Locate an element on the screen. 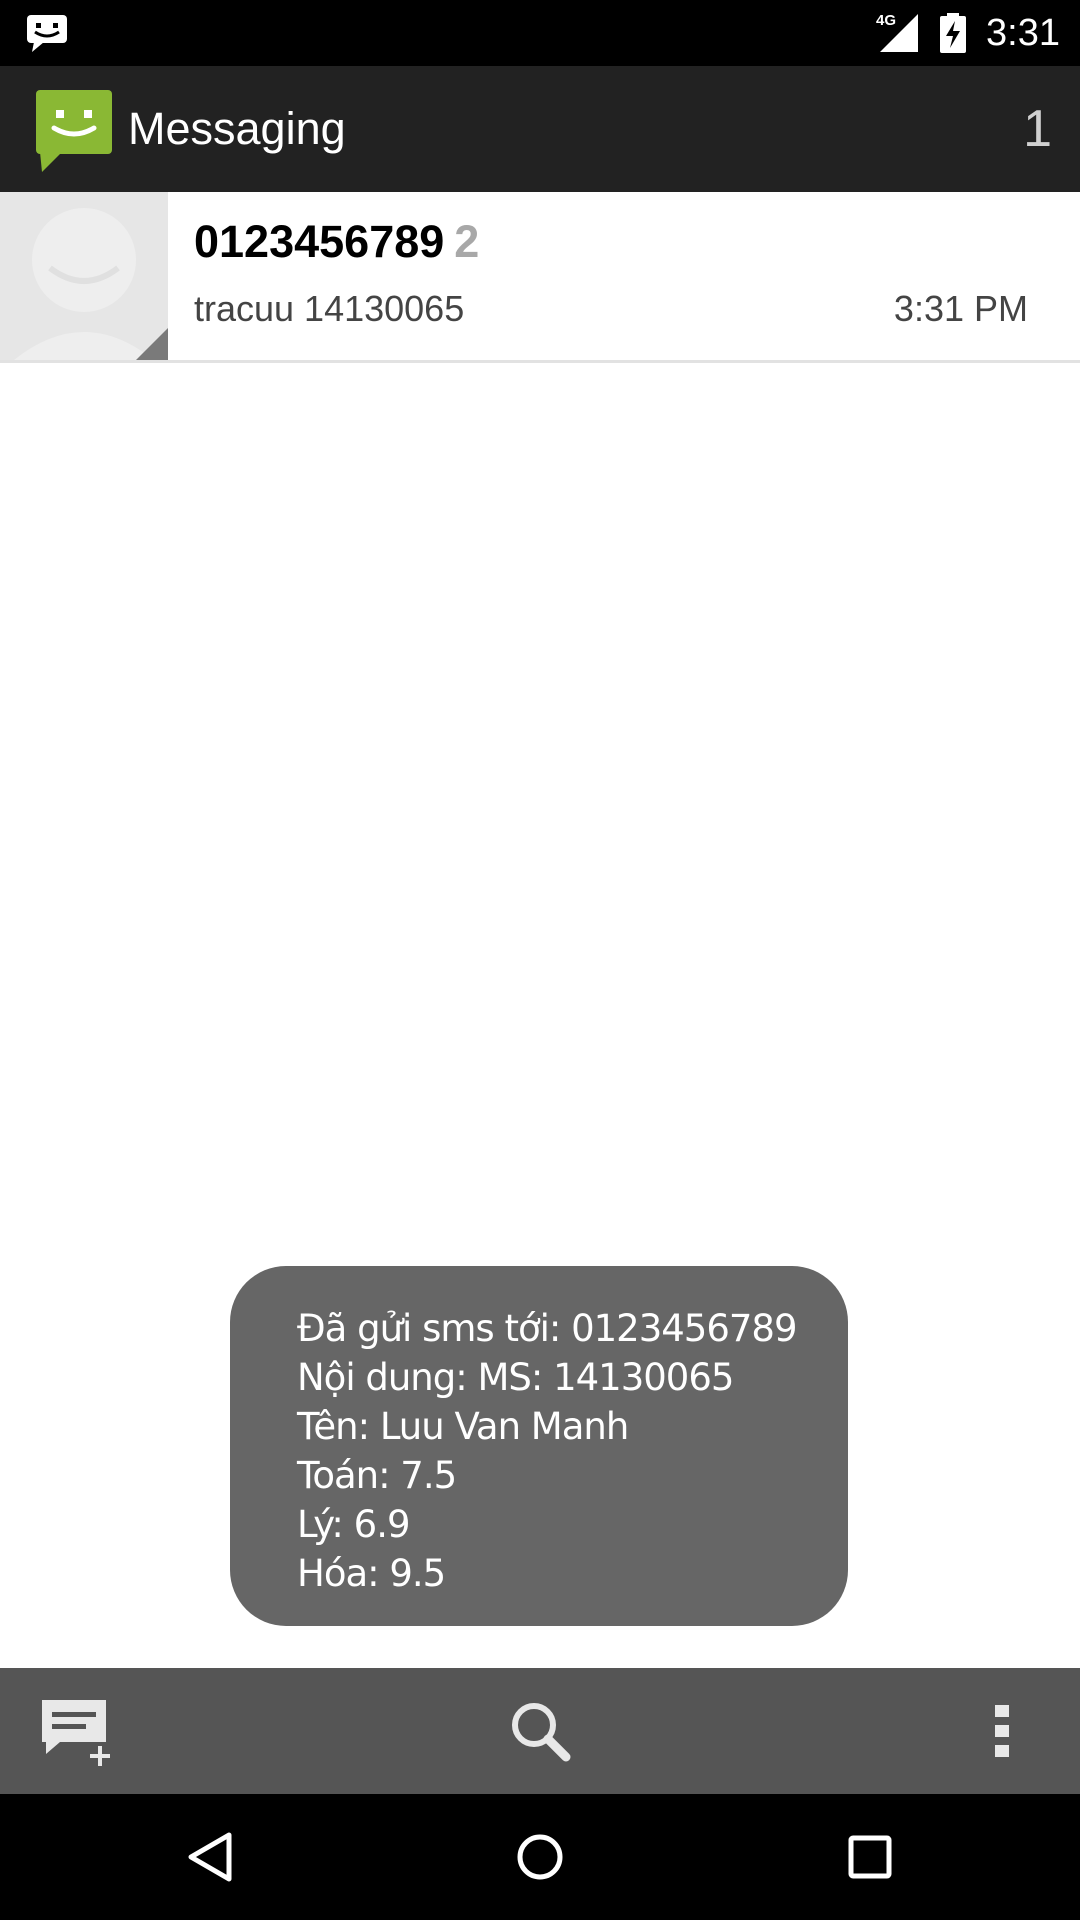  home-button is located at coordinates (540, 1857).